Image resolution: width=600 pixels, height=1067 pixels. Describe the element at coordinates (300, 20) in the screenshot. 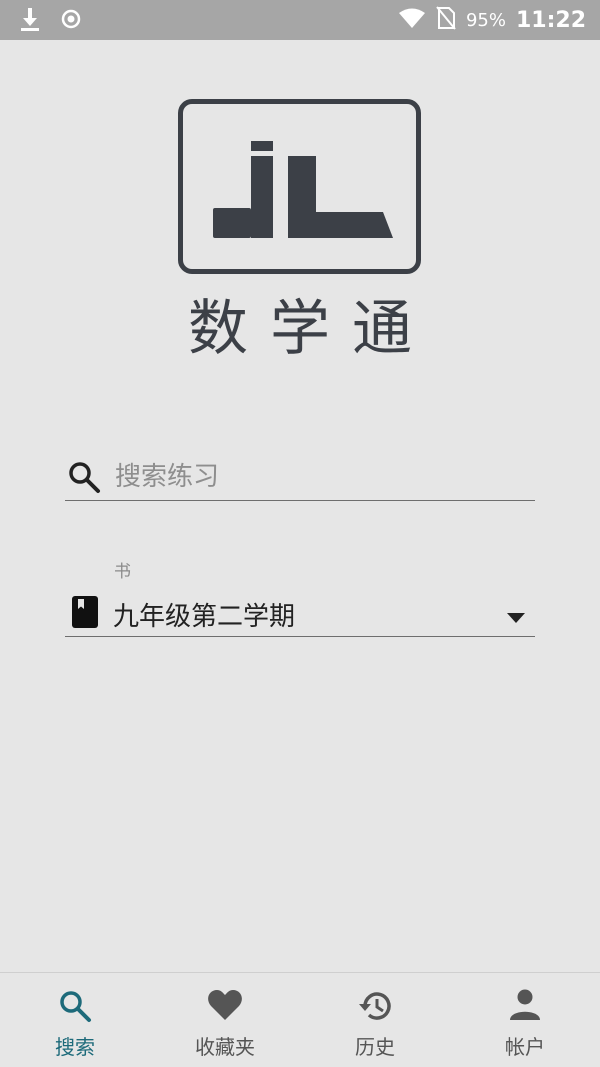

I see `status-bar: 95% 11:22` at that location.